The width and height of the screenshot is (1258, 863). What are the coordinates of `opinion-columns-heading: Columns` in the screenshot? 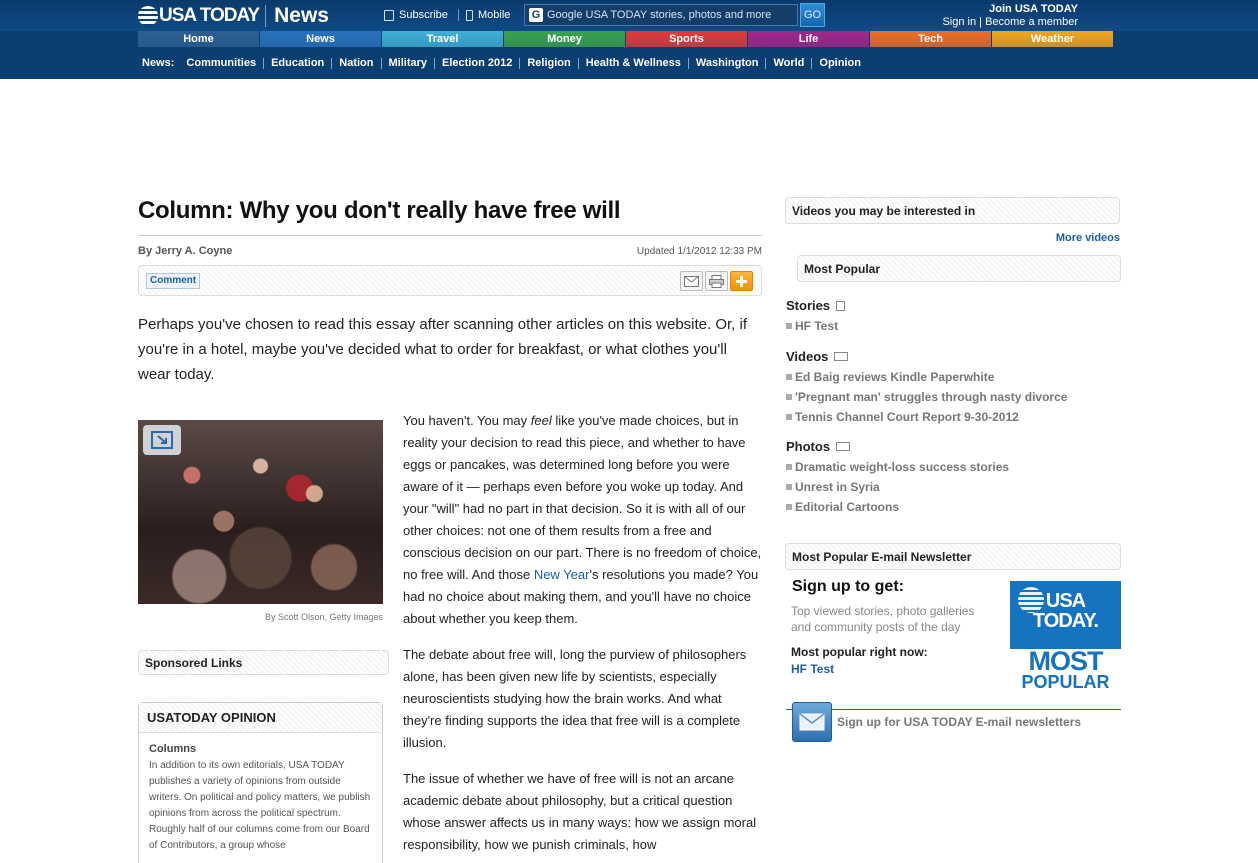 It's located at (173, 749).